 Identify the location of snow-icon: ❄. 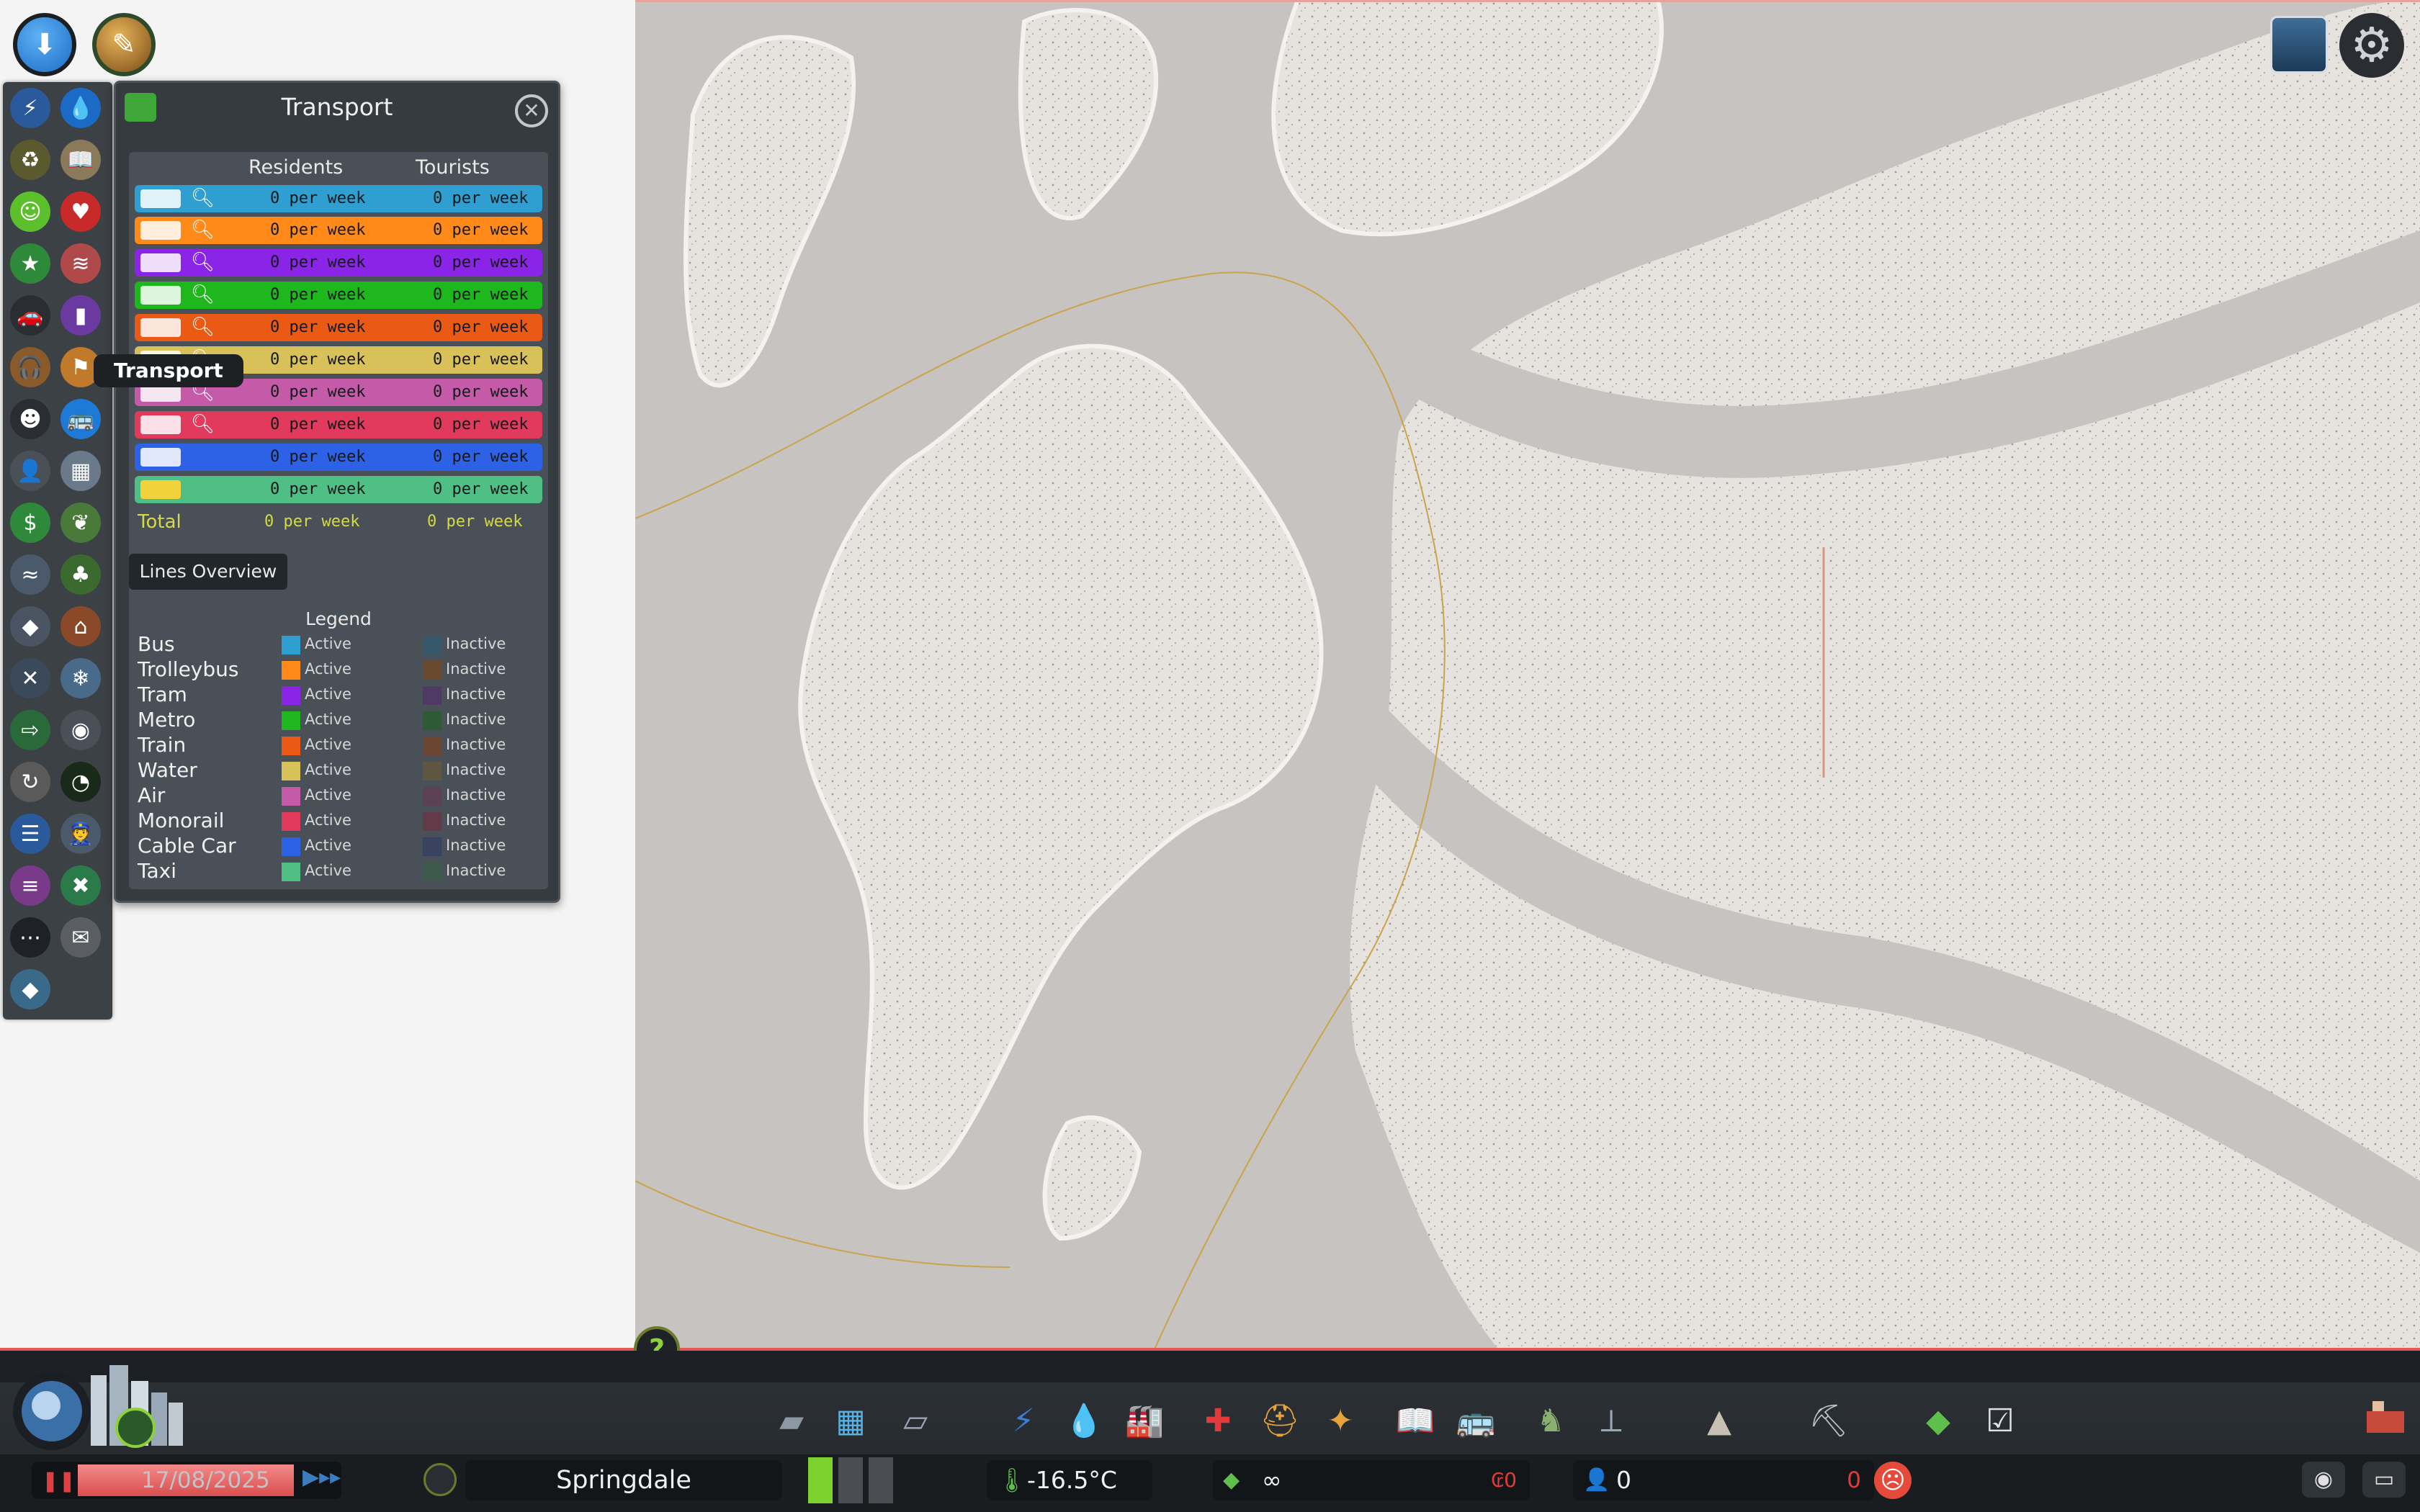
(80, 678).